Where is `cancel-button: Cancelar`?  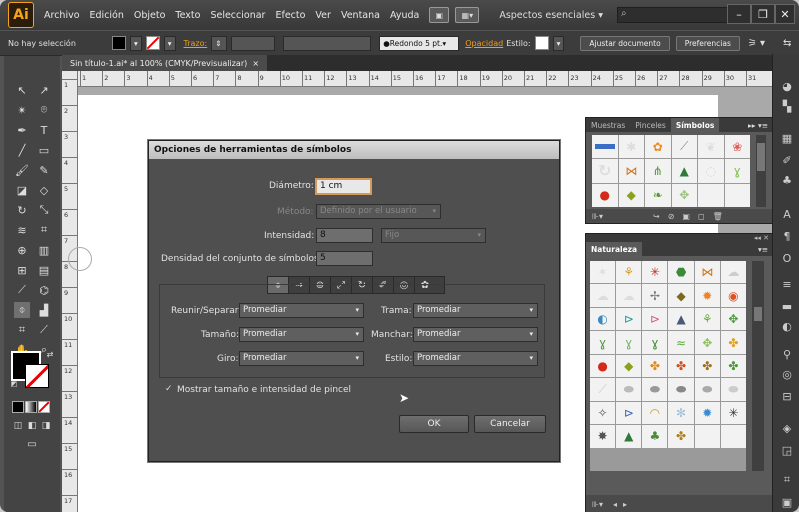
cancel-button: Cancelar is located at coordinates (510, 424).